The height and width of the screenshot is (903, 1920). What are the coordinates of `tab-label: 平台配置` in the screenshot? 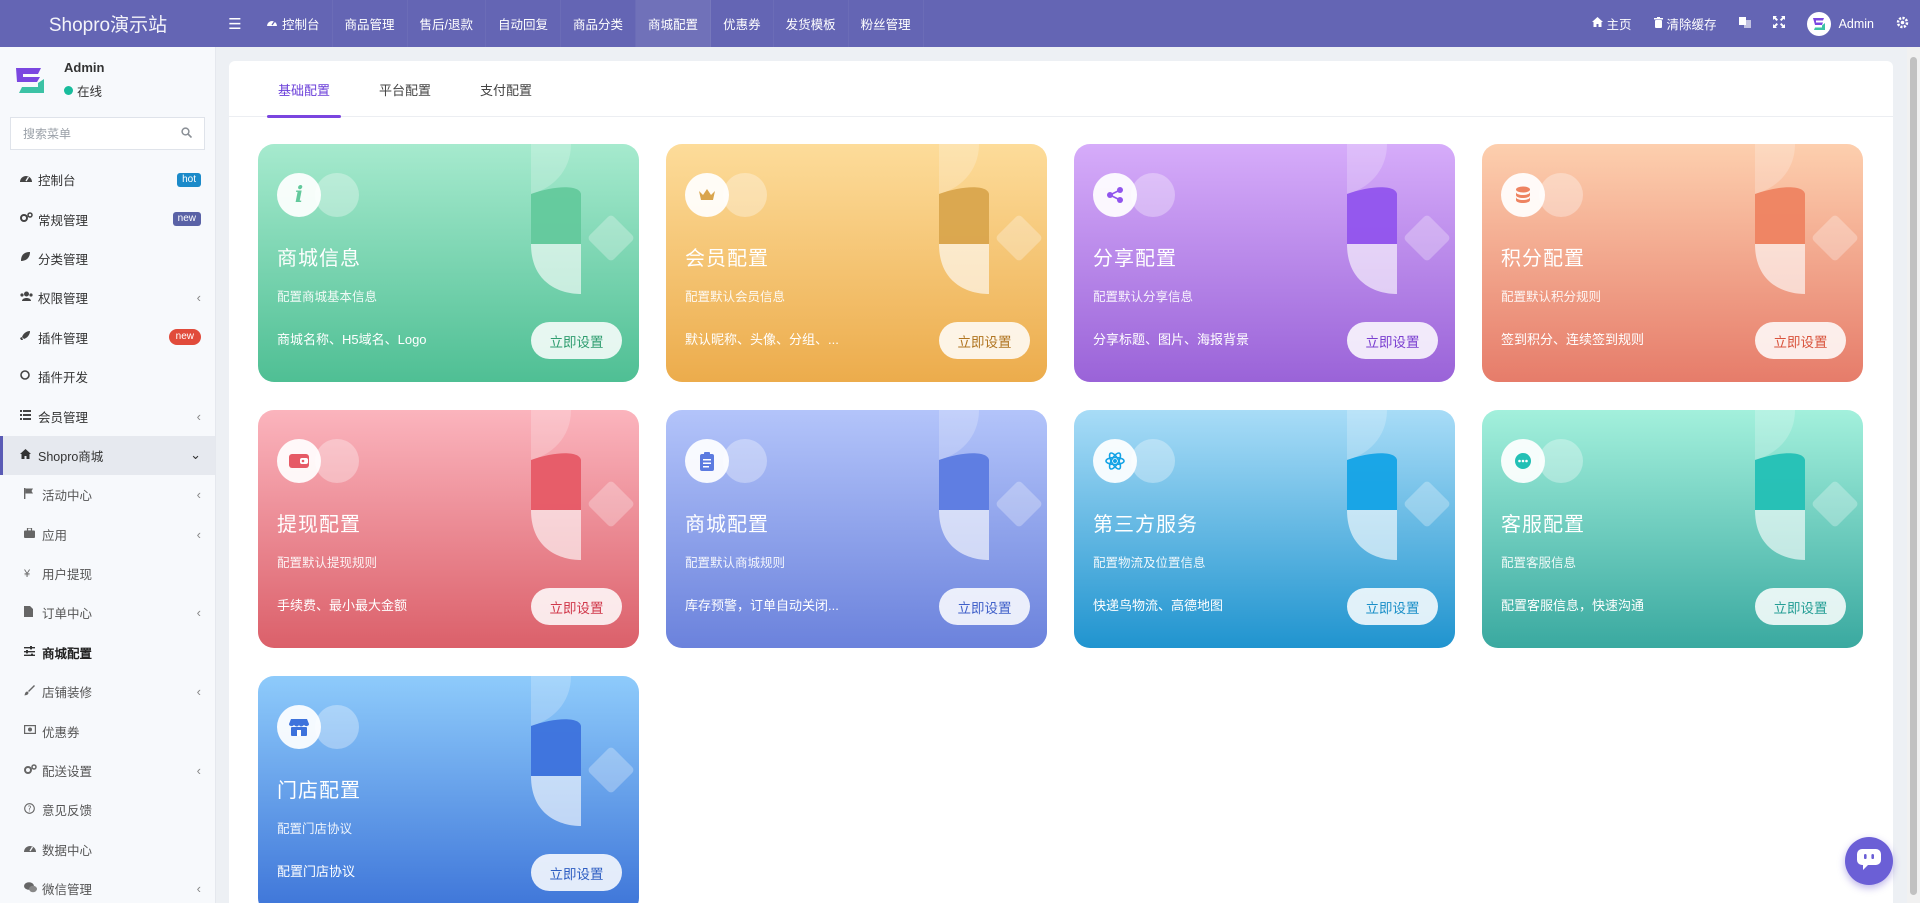 It's located at (405, 90).